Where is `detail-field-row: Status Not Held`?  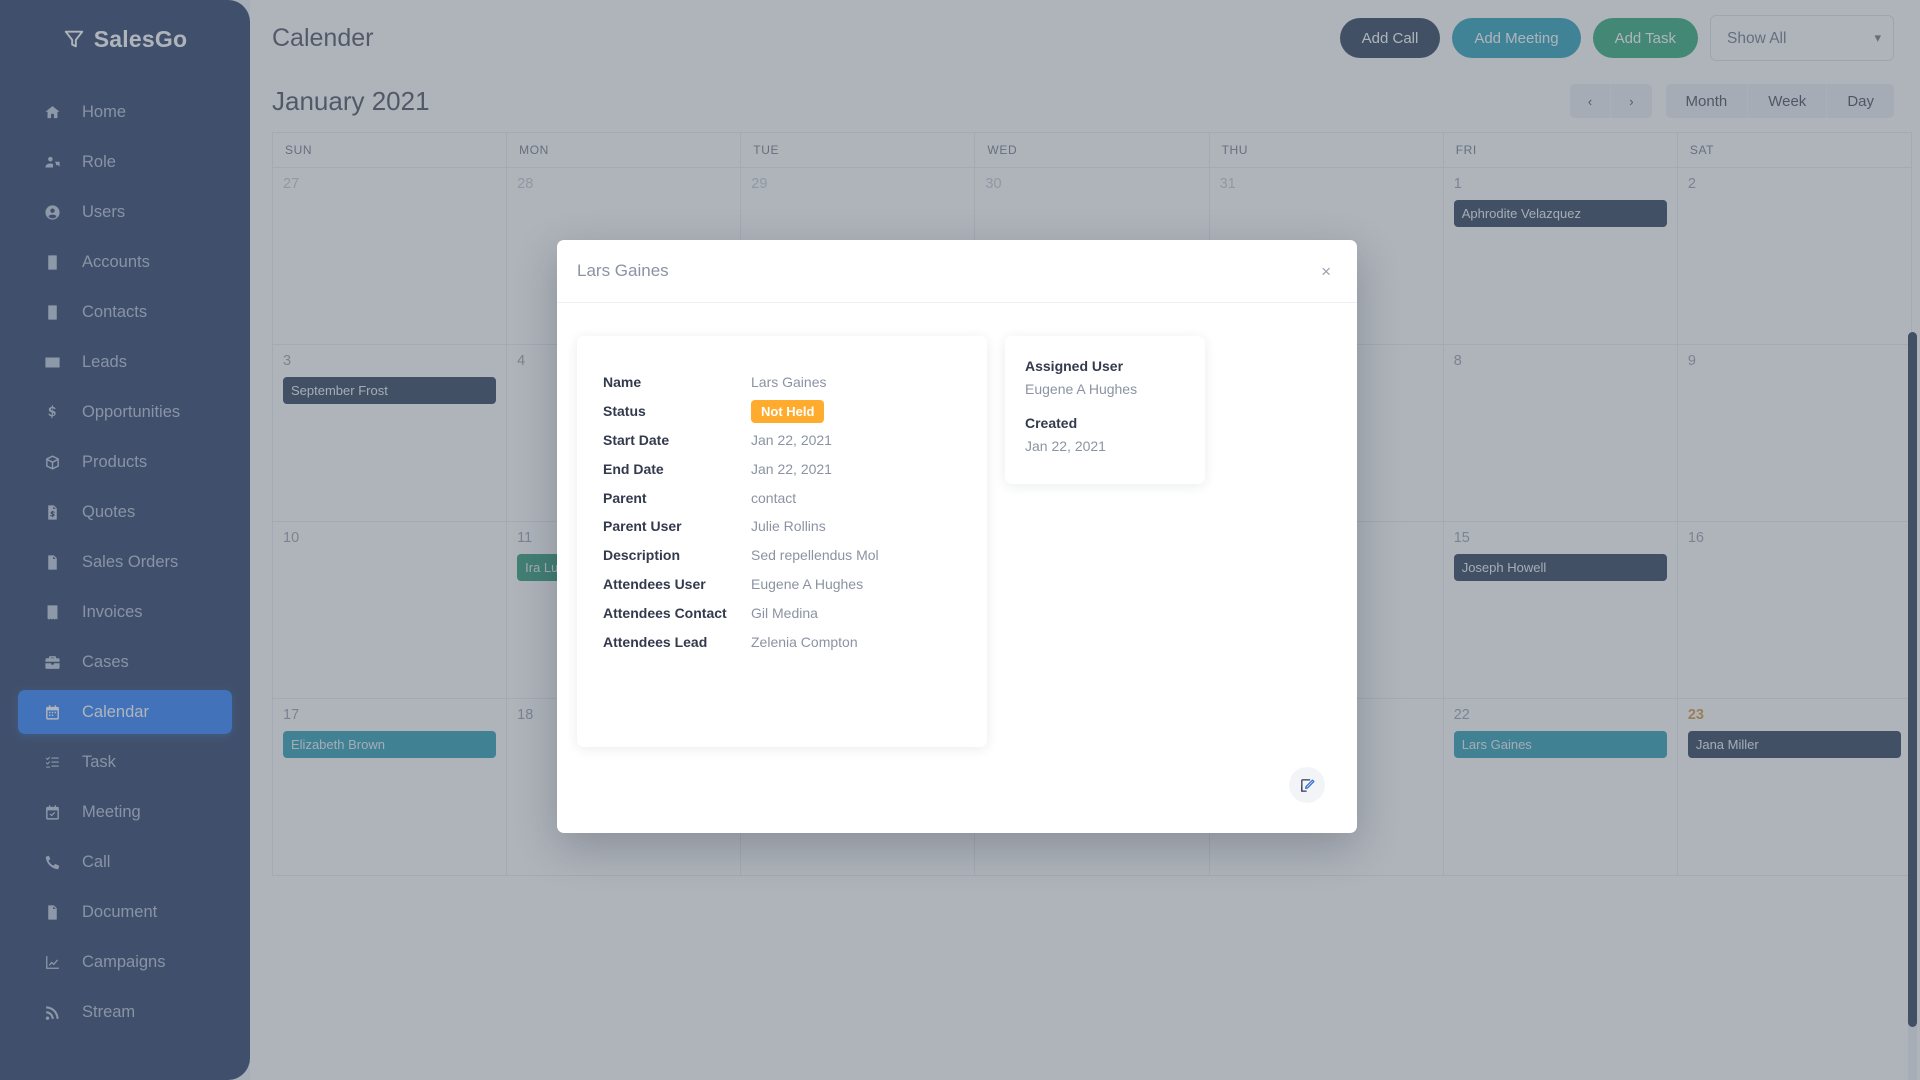 detail-field-row: Status Not Held is located at coordinates (782, 411).